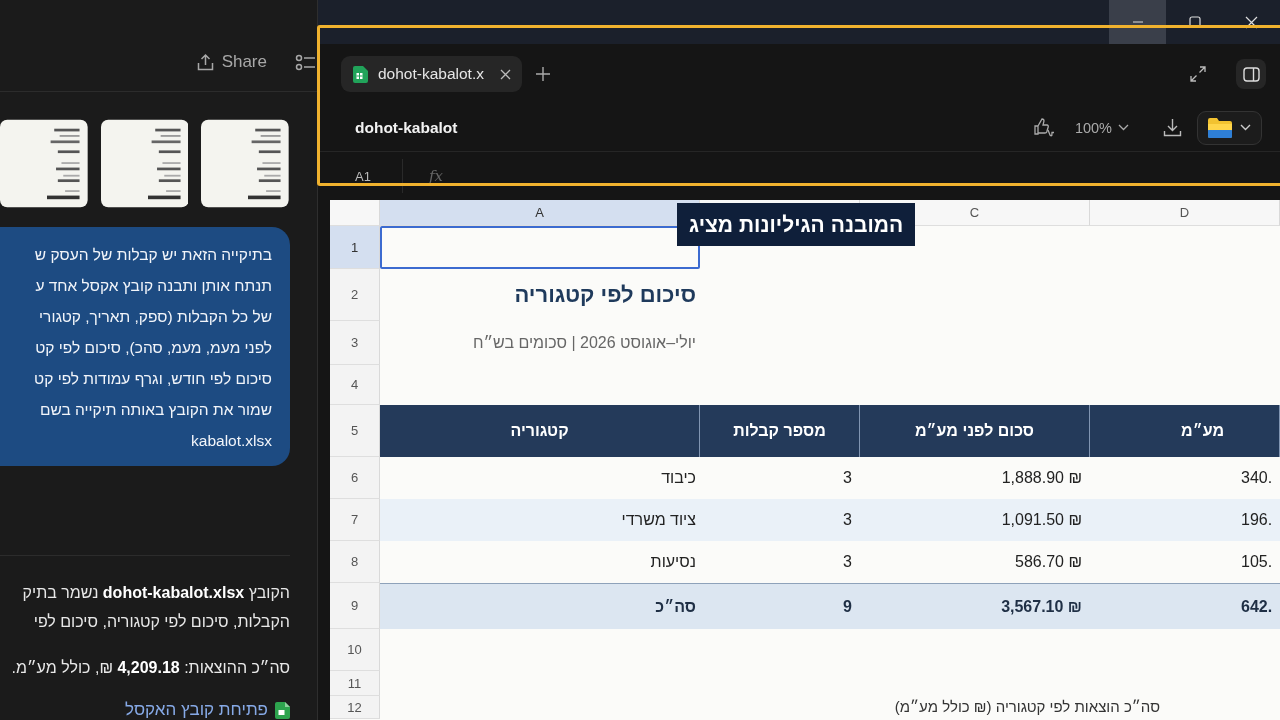  What do you see at coordinates (1048, 562) in the screenshot?
I see `table-cell-text: 586.70 ₪` at bounding box center [1048, 562].